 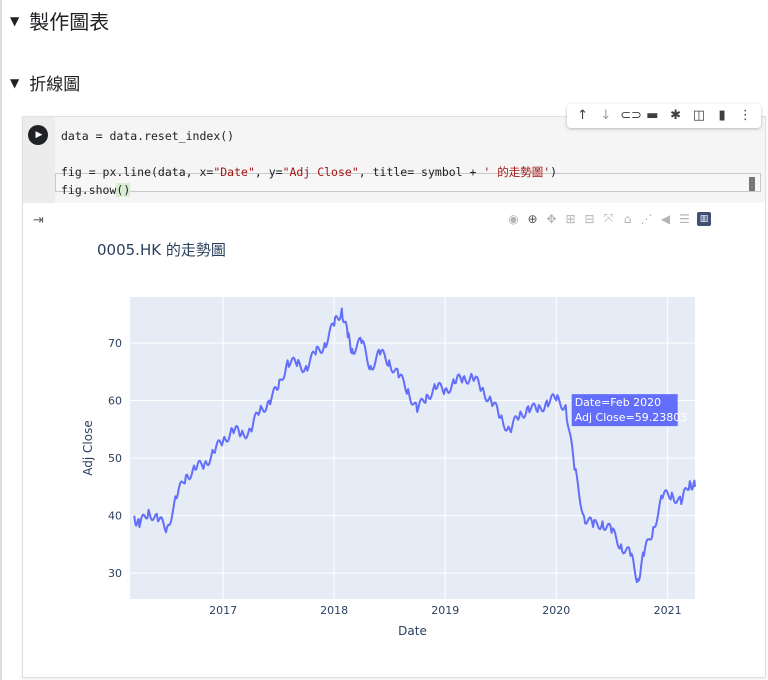 What do you see at coordinates (618, 402) in the screenshot?
I see `hover-date-text: Date=Feb 2020` at bounding box center [618, 402].